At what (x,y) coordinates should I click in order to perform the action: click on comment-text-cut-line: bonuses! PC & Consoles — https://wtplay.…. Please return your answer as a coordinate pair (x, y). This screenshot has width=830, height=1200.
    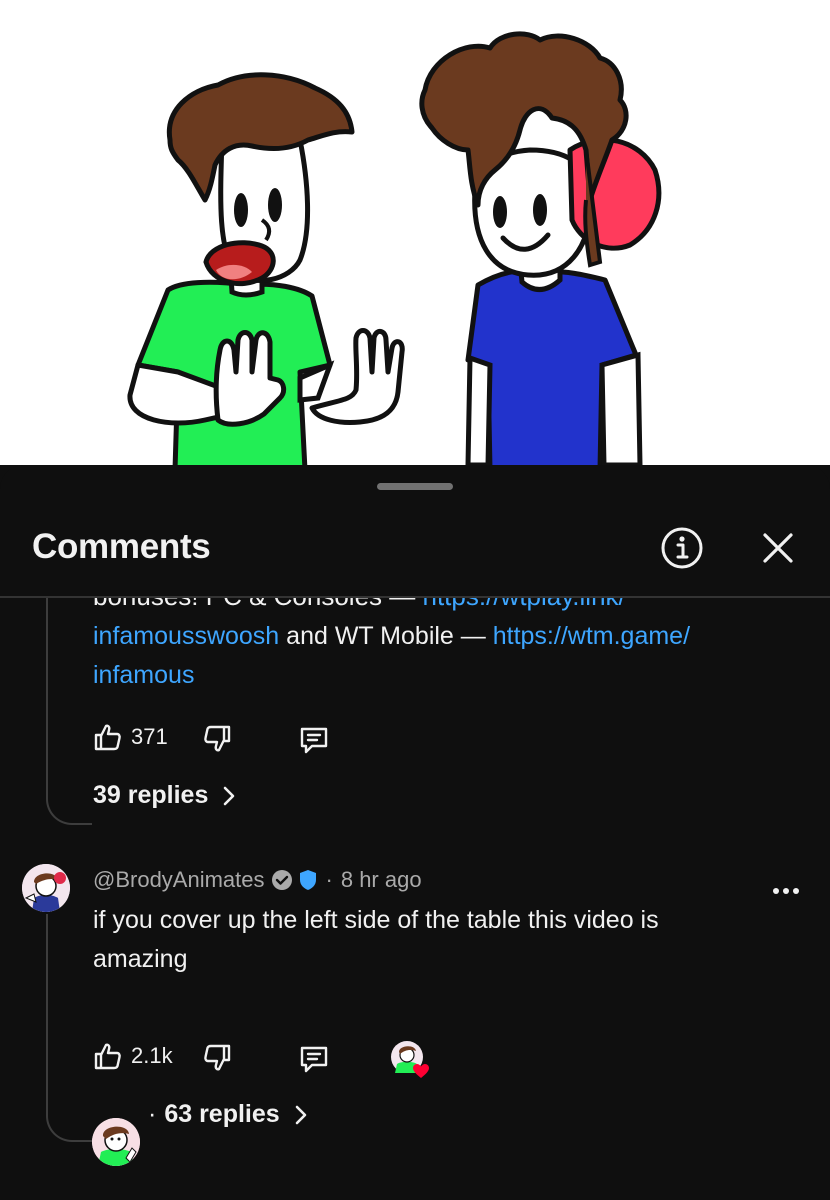
    Looking at the image, I should click on (359, 605).